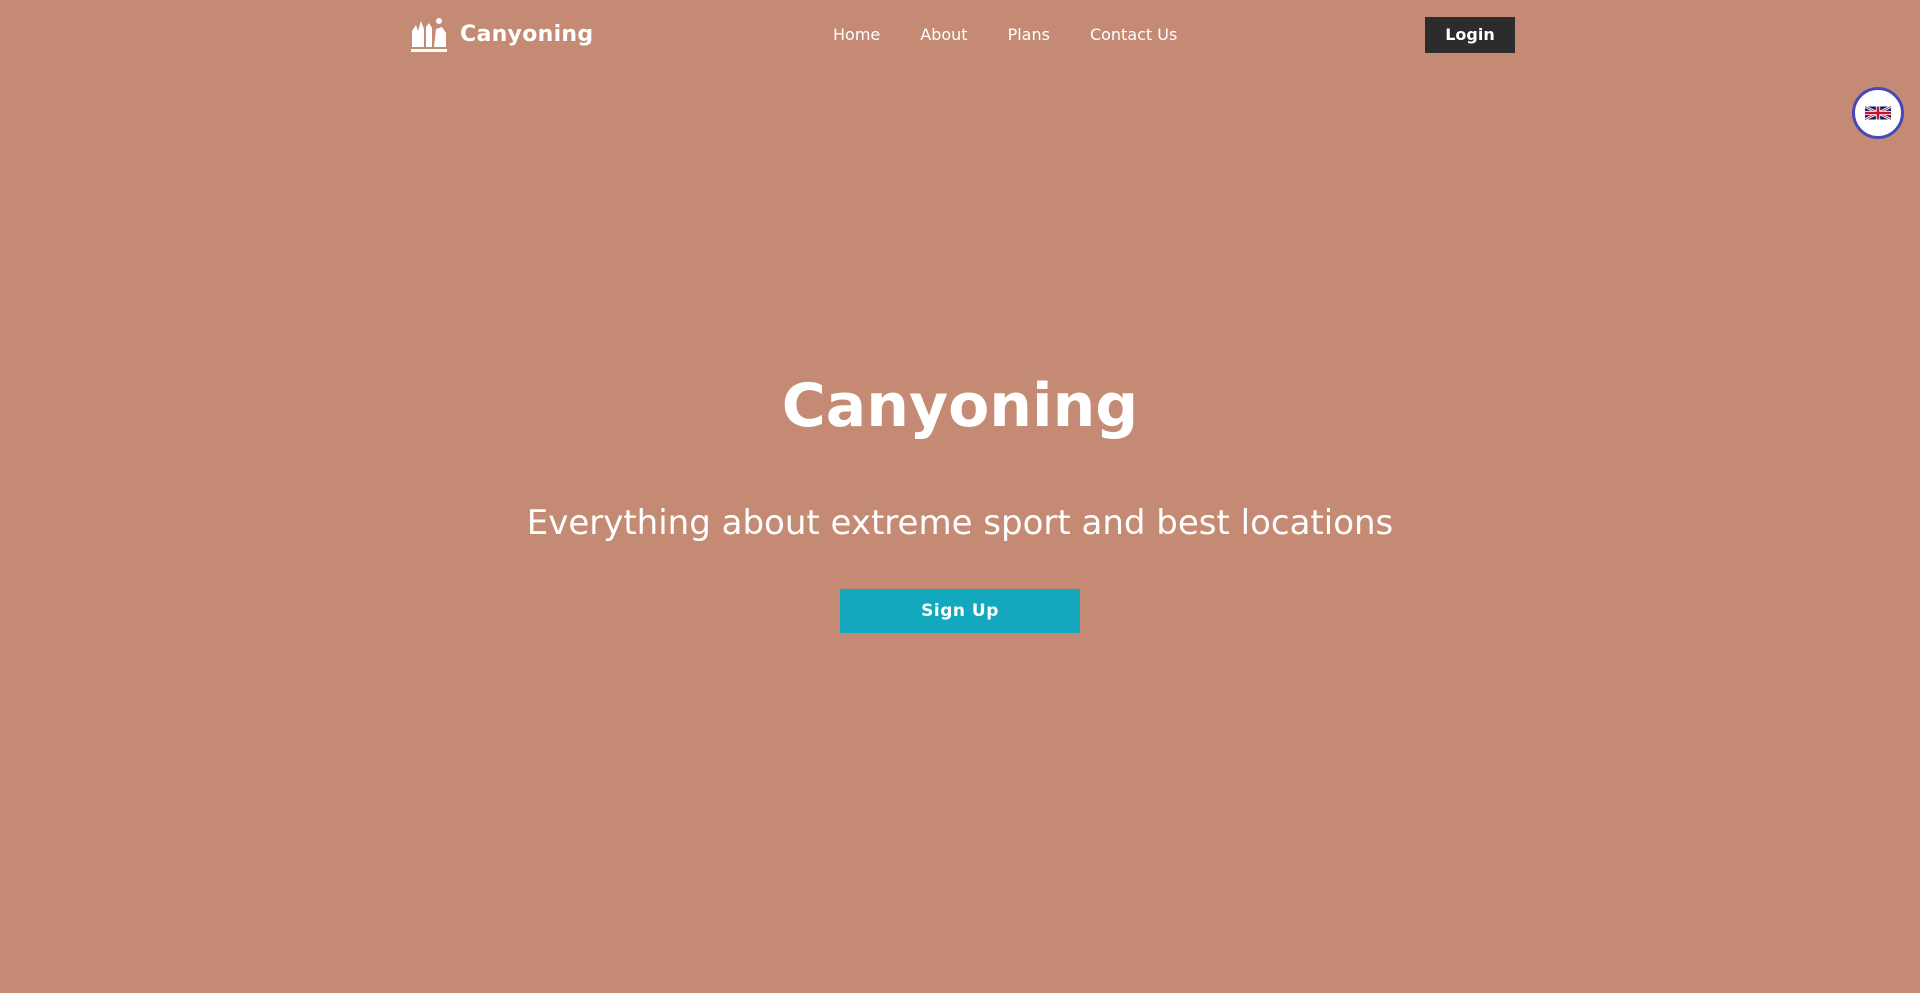 The height and width of the screenshot is (993, 1920). I want to click on uk-flag-icon, so click(1878, 113).